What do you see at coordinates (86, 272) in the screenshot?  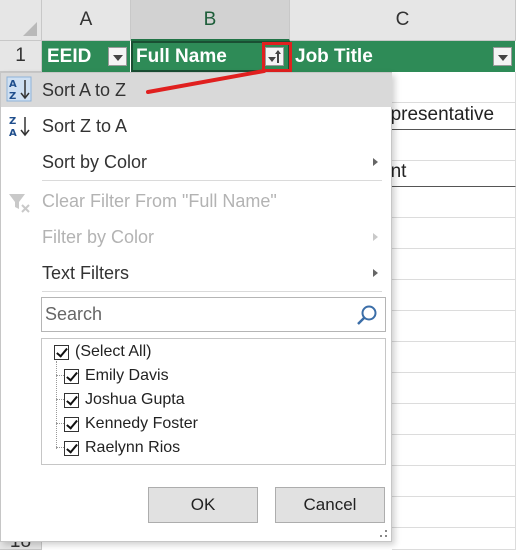 I see `menu-label: Text Filters` at bounding box center [86, 272].